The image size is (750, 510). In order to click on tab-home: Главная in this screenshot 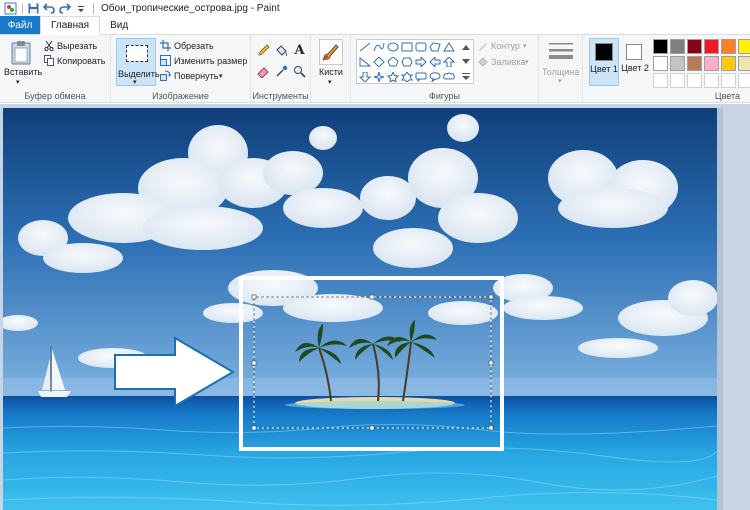, I will do `click(70, 25)`.